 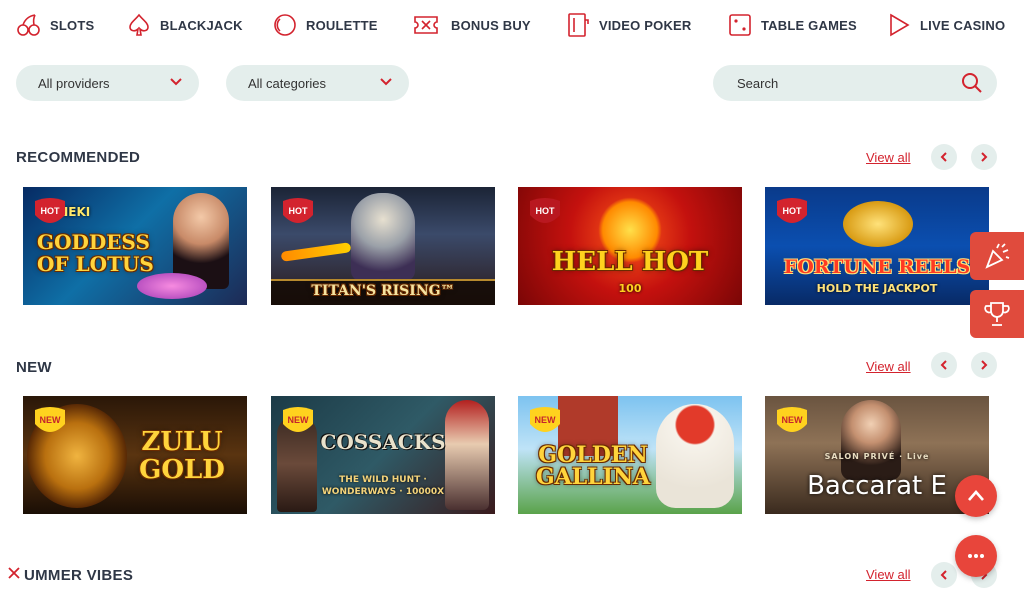 I want to click on nav-label: LIVE CASINO, so click(x=963, y=25).